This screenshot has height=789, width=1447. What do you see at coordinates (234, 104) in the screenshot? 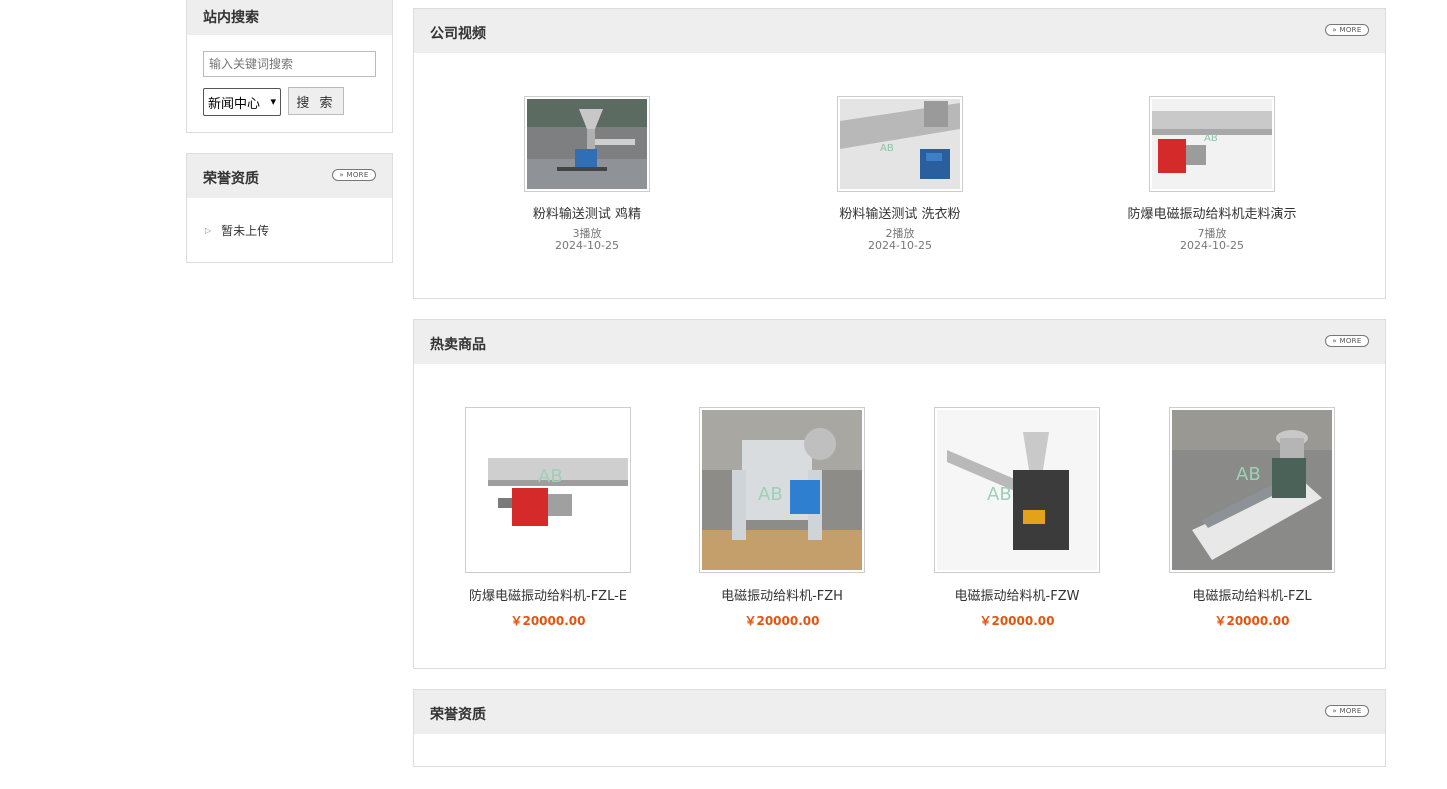
I see `search-category-value: 新闻中心` at bounding box center [234, 104].